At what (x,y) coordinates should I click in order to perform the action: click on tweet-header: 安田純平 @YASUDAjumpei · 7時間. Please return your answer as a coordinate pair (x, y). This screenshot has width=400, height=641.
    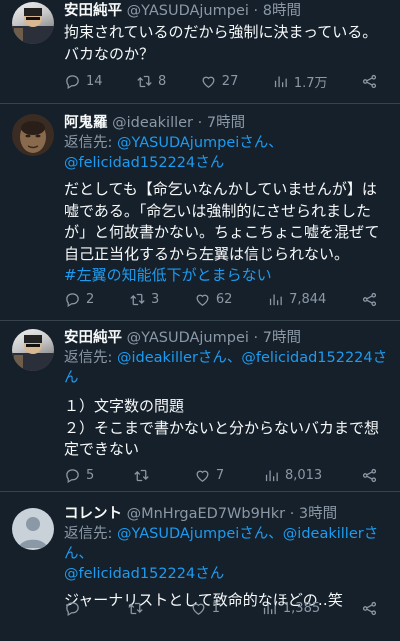
    Looking at the image, I should click on (227, 338).